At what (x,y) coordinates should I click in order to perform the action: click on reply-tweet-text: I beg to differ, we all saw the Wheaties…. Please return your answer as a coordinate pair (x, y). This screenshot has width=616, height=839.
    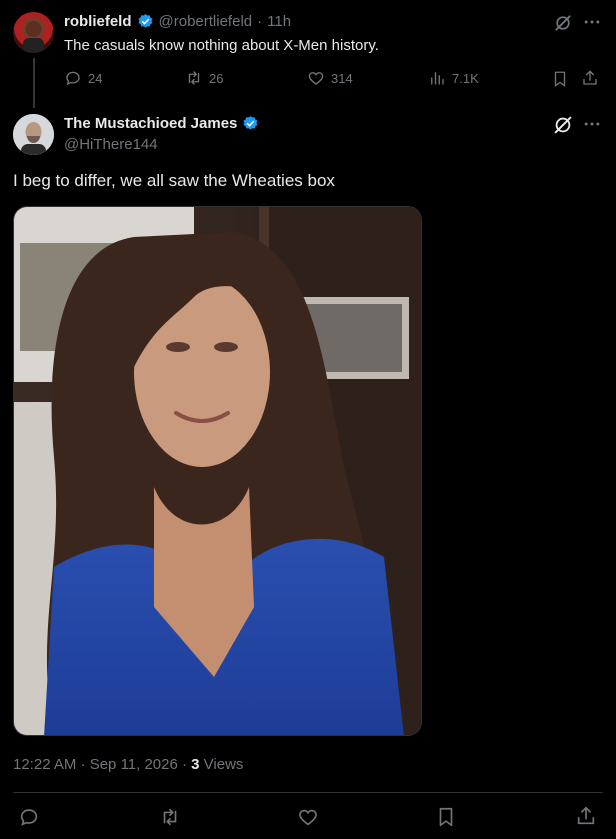
    Looking at the image, I should click on (174, 180).